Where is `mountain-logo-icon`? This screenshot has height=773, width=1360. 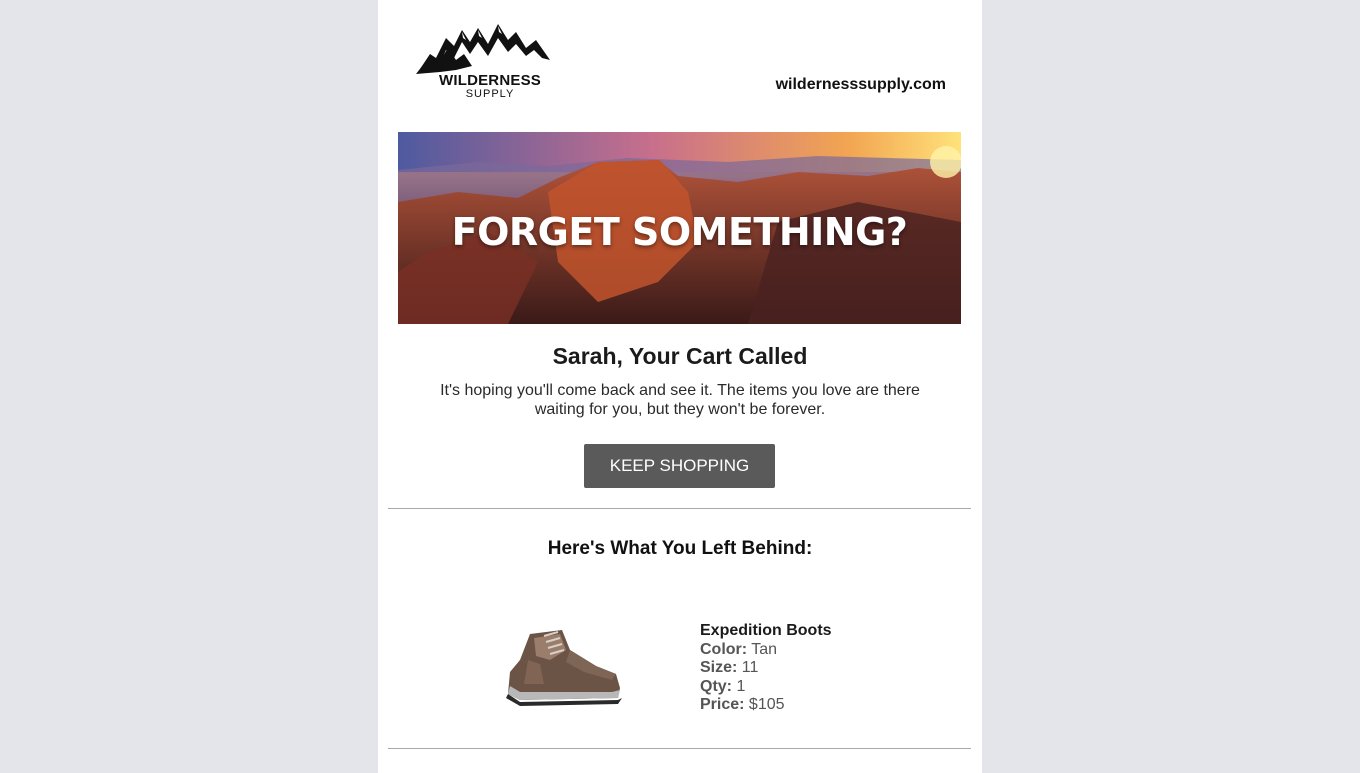
mountain-logo-icon is located at coordinates (483, 49).